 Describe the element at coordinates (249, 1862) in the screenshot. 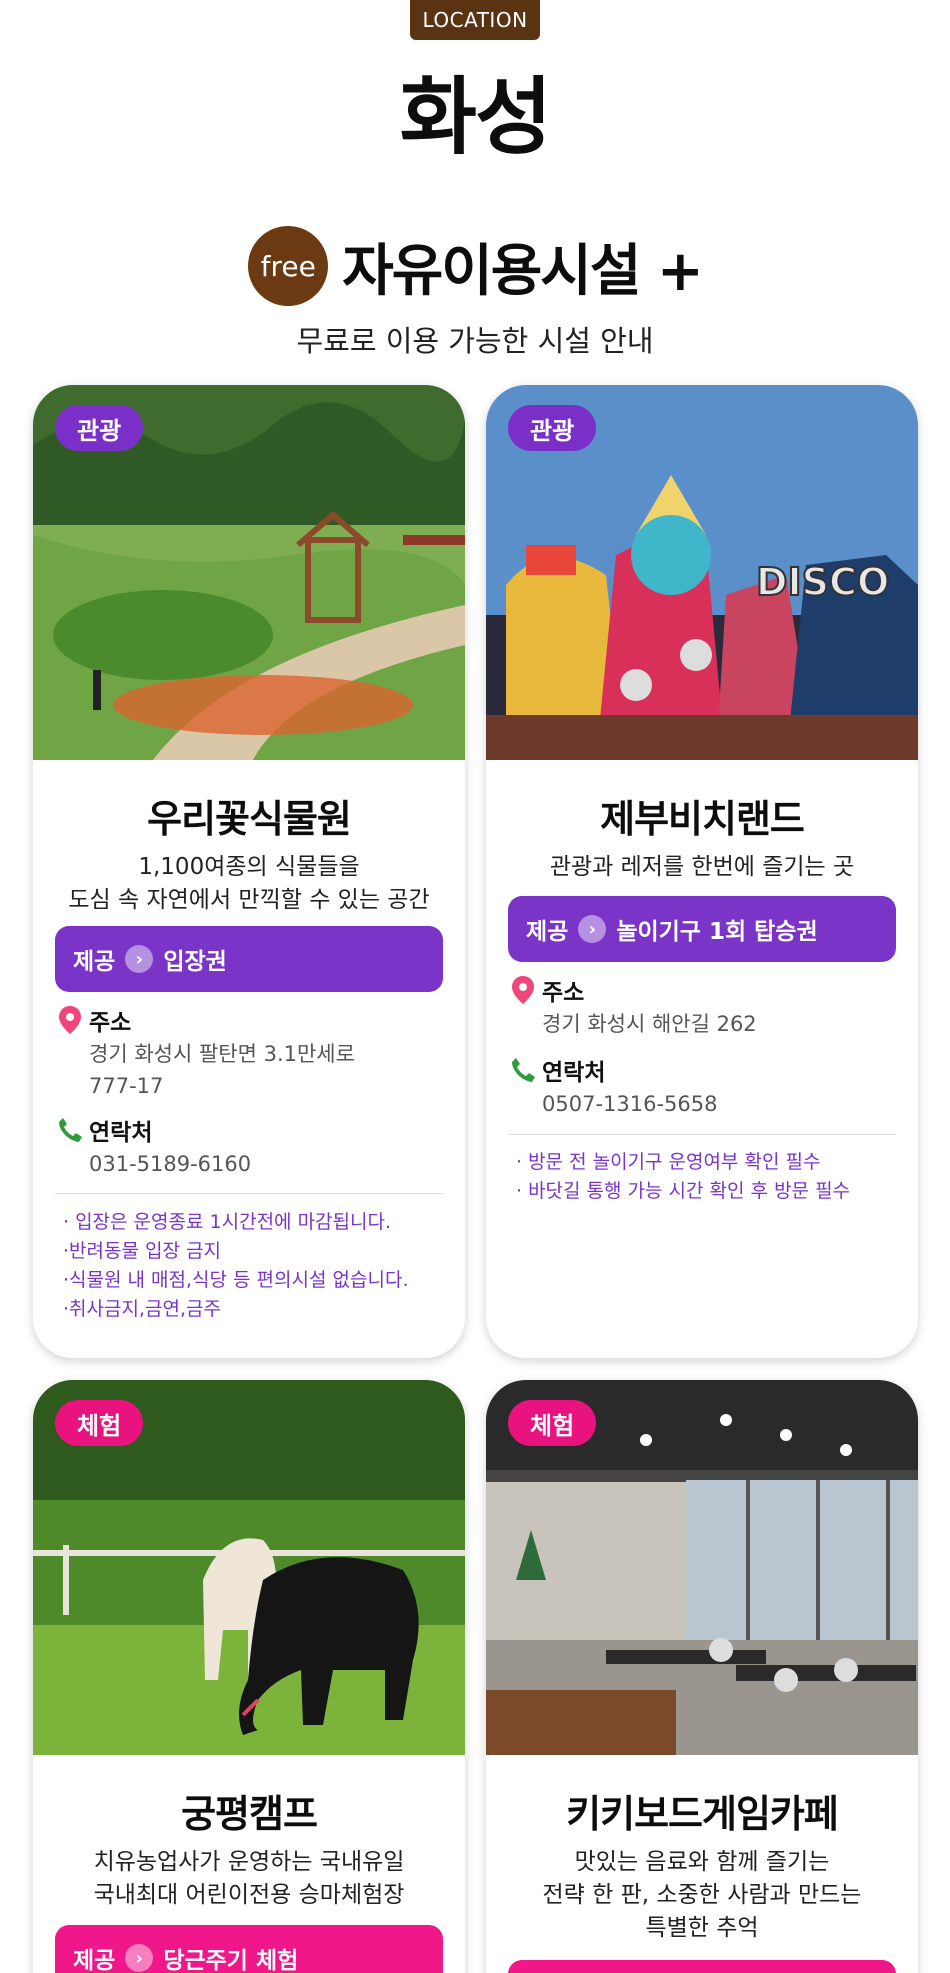

I see `facility-desc-line: 치유농업사가 운영하는 국내유일` at that location.